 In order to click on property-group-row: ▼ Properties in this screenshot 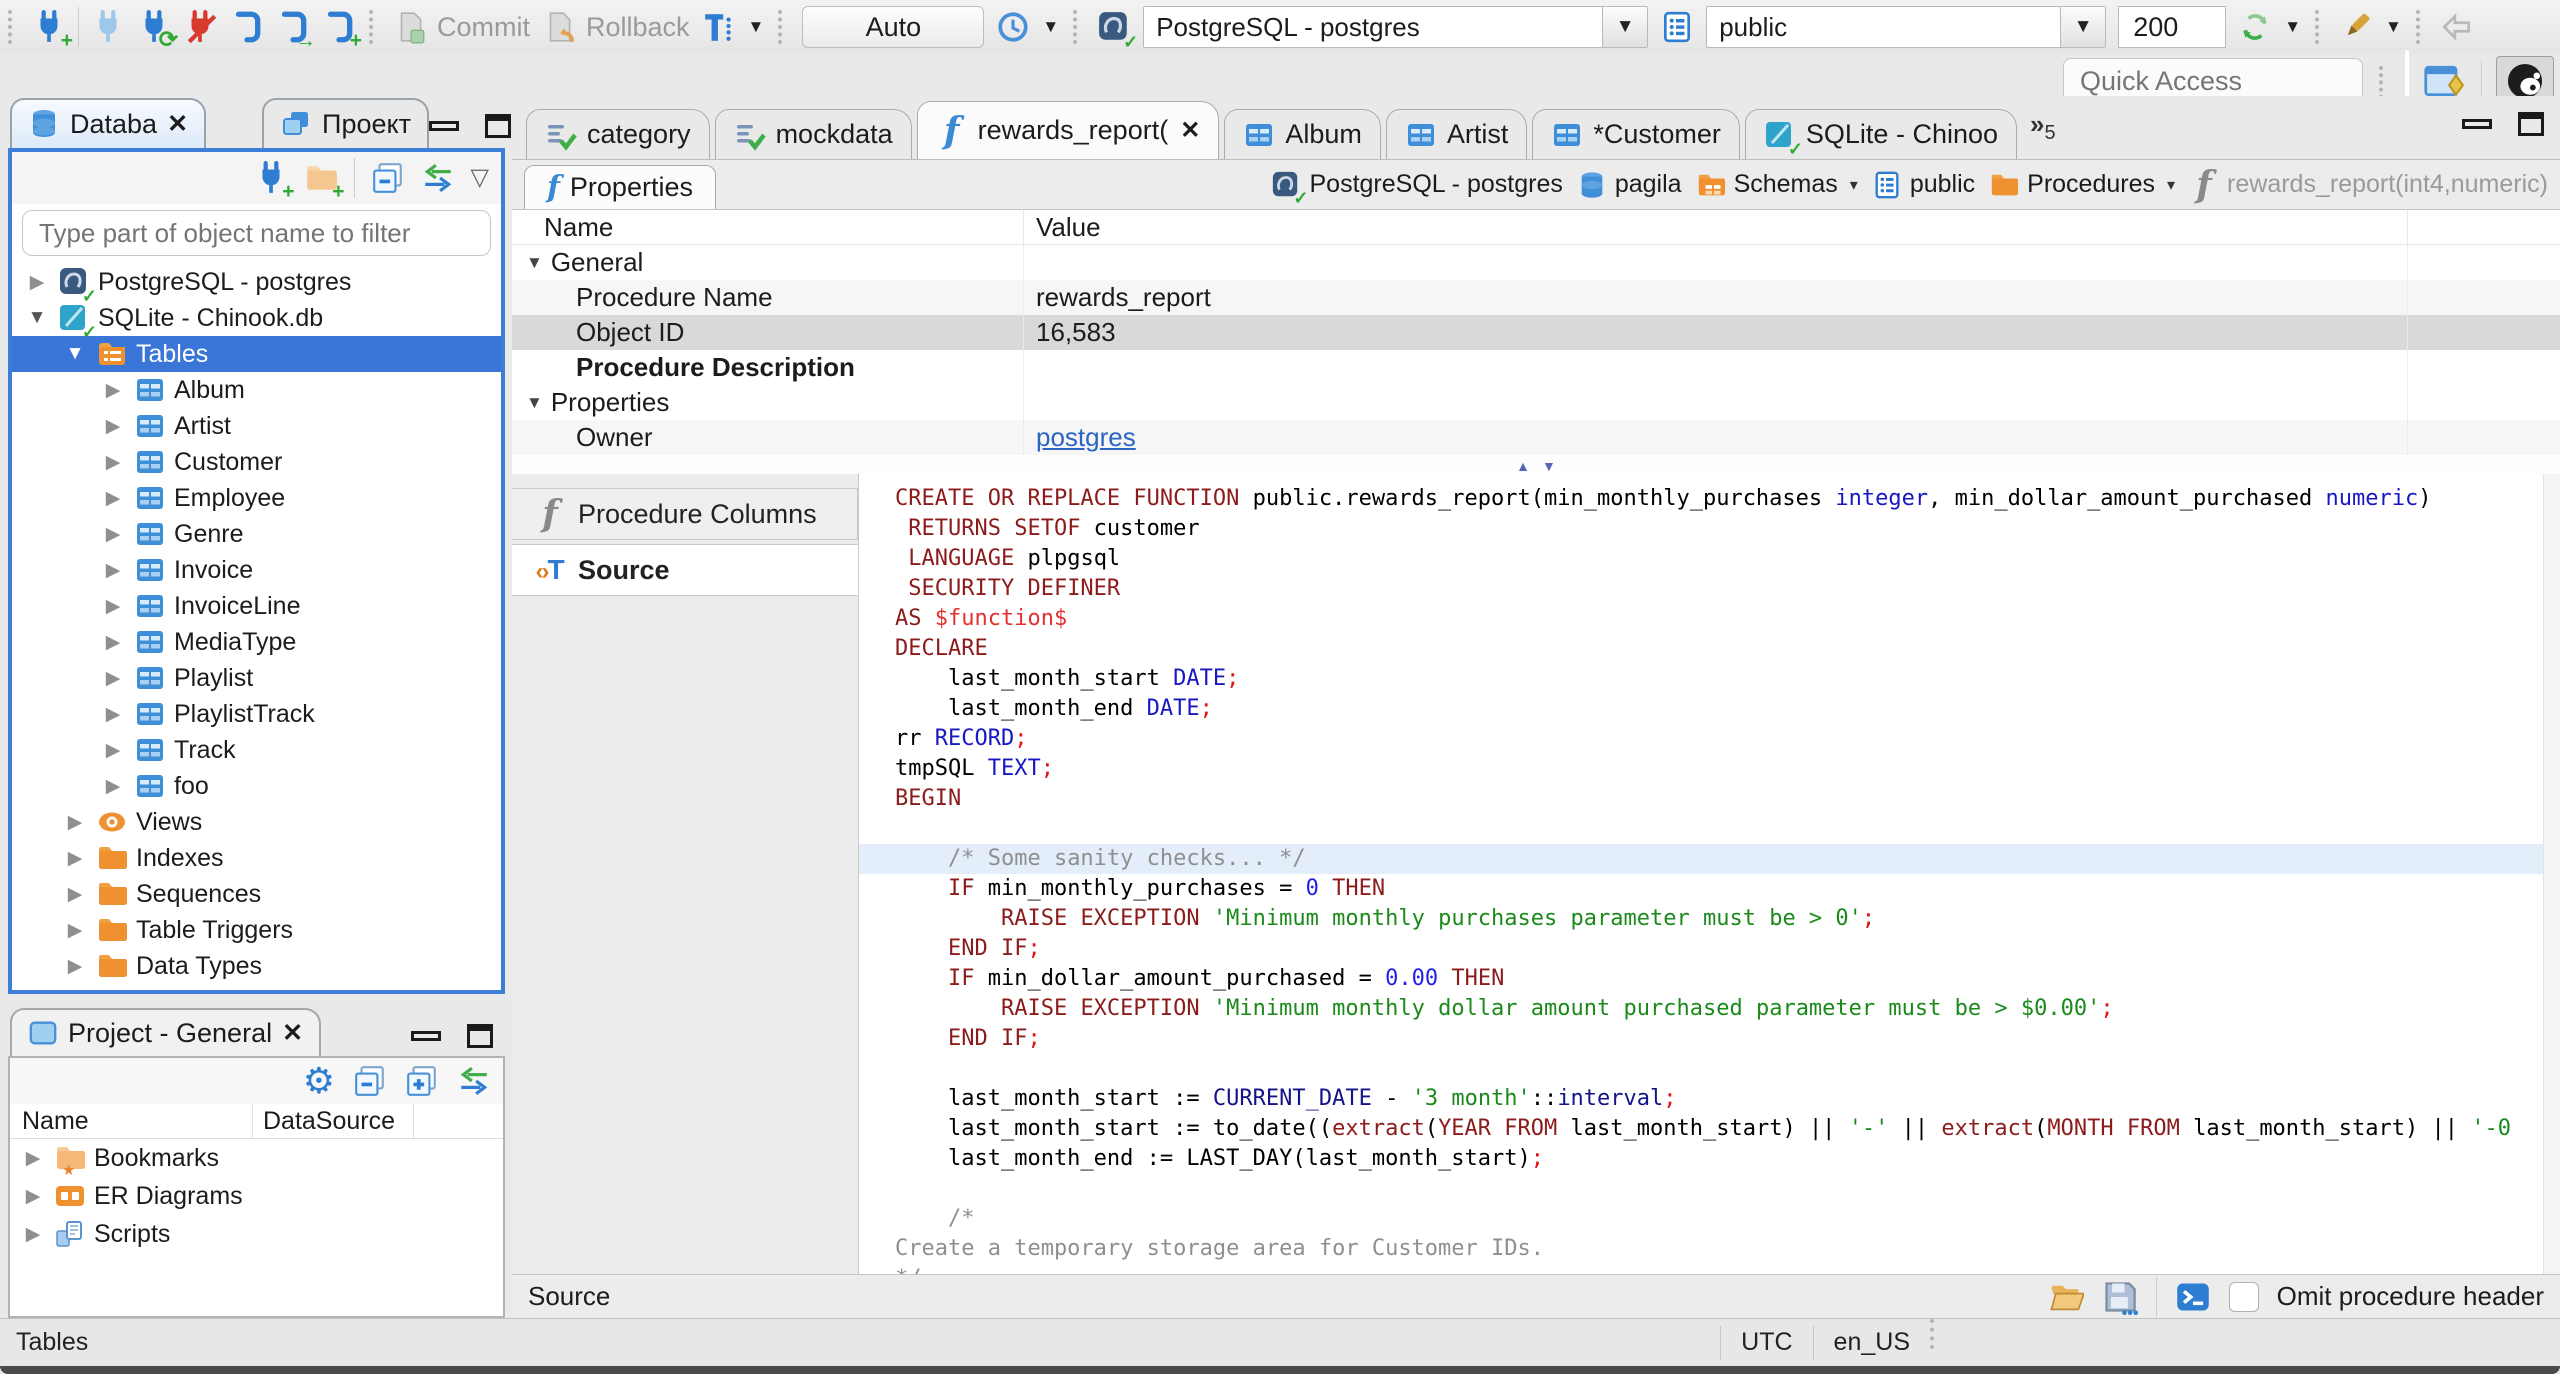, I will do `click(1536, 402)`.